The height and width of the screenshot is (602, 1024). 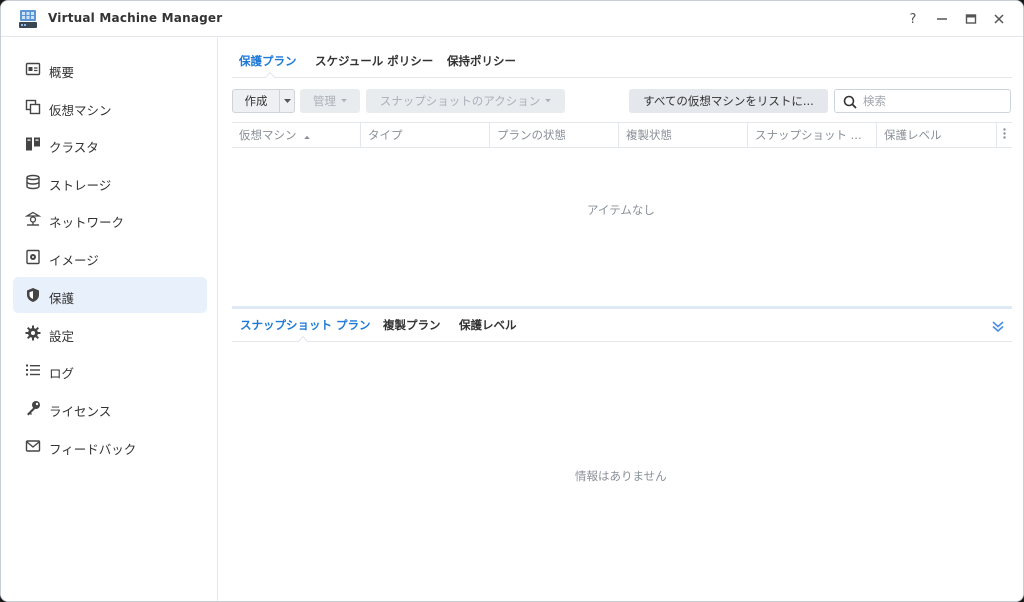 What do you see at coordinates (622, 58) in the screenshot?
I see `top-tab-bar: 保護プラン スケジュール ポリシー 保持ポリシー` at bounding box center [622, 58].